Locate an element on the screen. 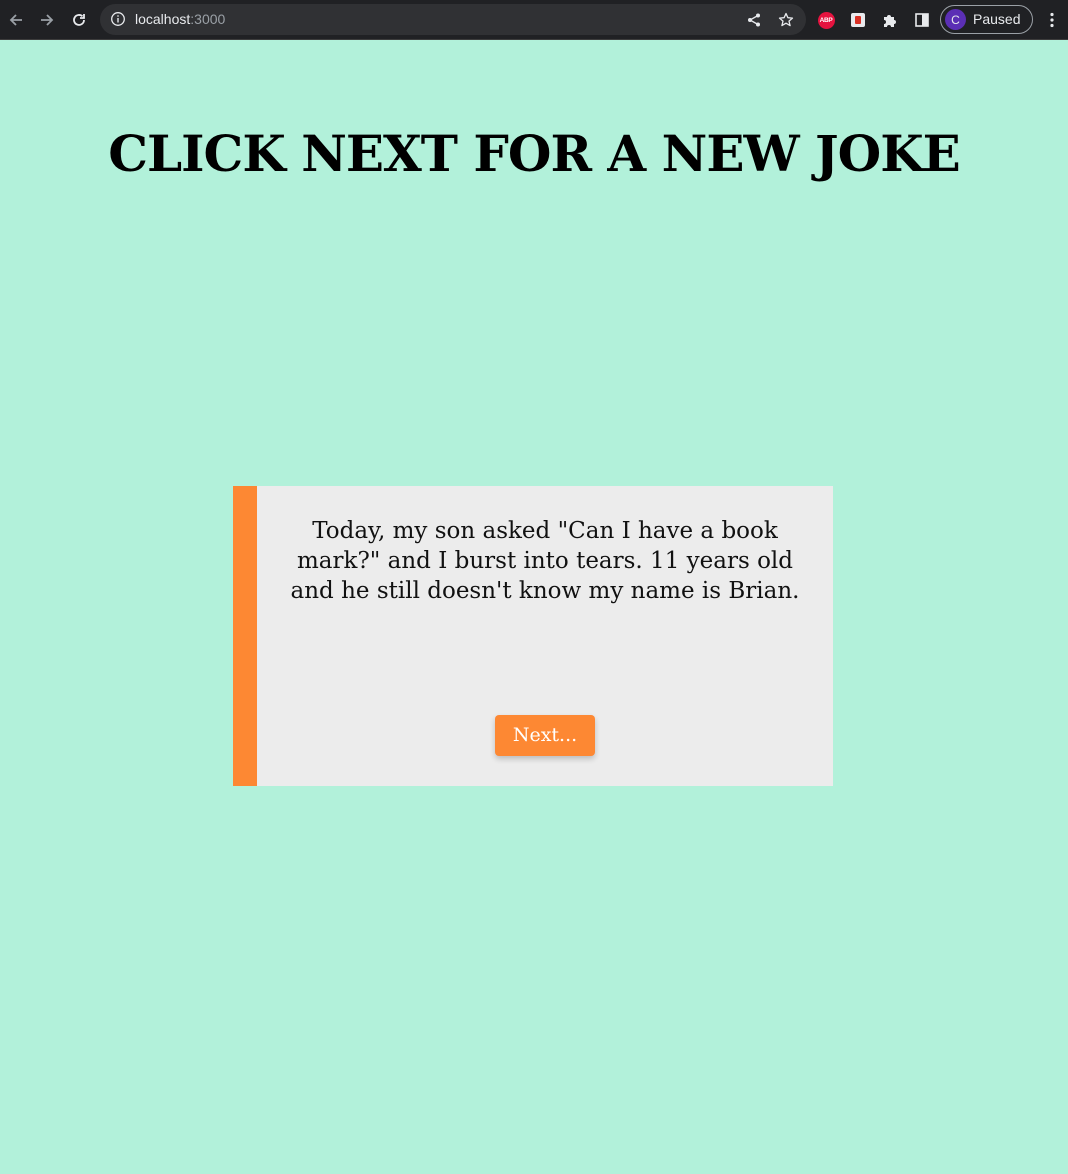  share-icon is located at coordinates (754, 20).